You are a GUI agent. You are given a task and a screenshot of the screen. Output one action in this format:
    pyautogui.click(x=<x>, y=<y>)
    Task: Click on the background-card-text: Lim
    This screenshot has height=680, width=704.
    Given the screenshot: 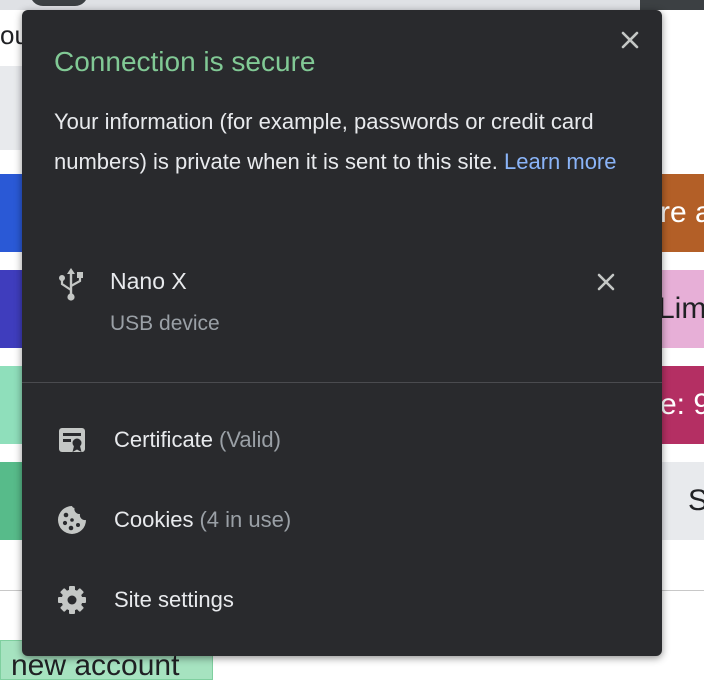 What is the action you would take?
    pyautogui.click(x=683, y=308)
    